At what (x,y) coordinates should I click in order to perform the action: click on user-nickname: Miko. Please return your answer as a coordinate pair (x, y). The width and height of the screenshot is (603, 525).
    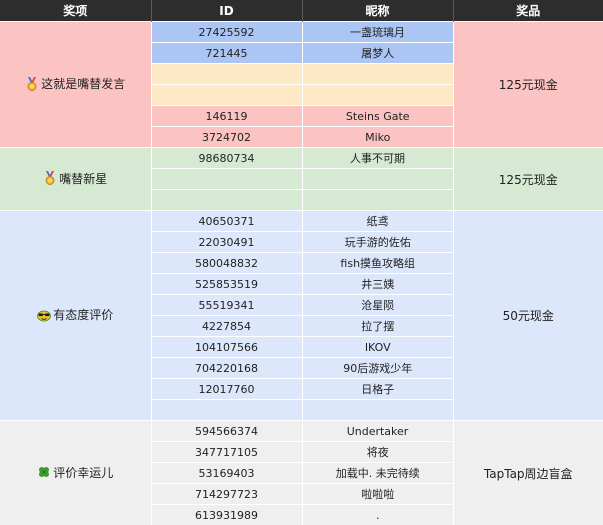
    Looking at the image, I should click on (377, 137).